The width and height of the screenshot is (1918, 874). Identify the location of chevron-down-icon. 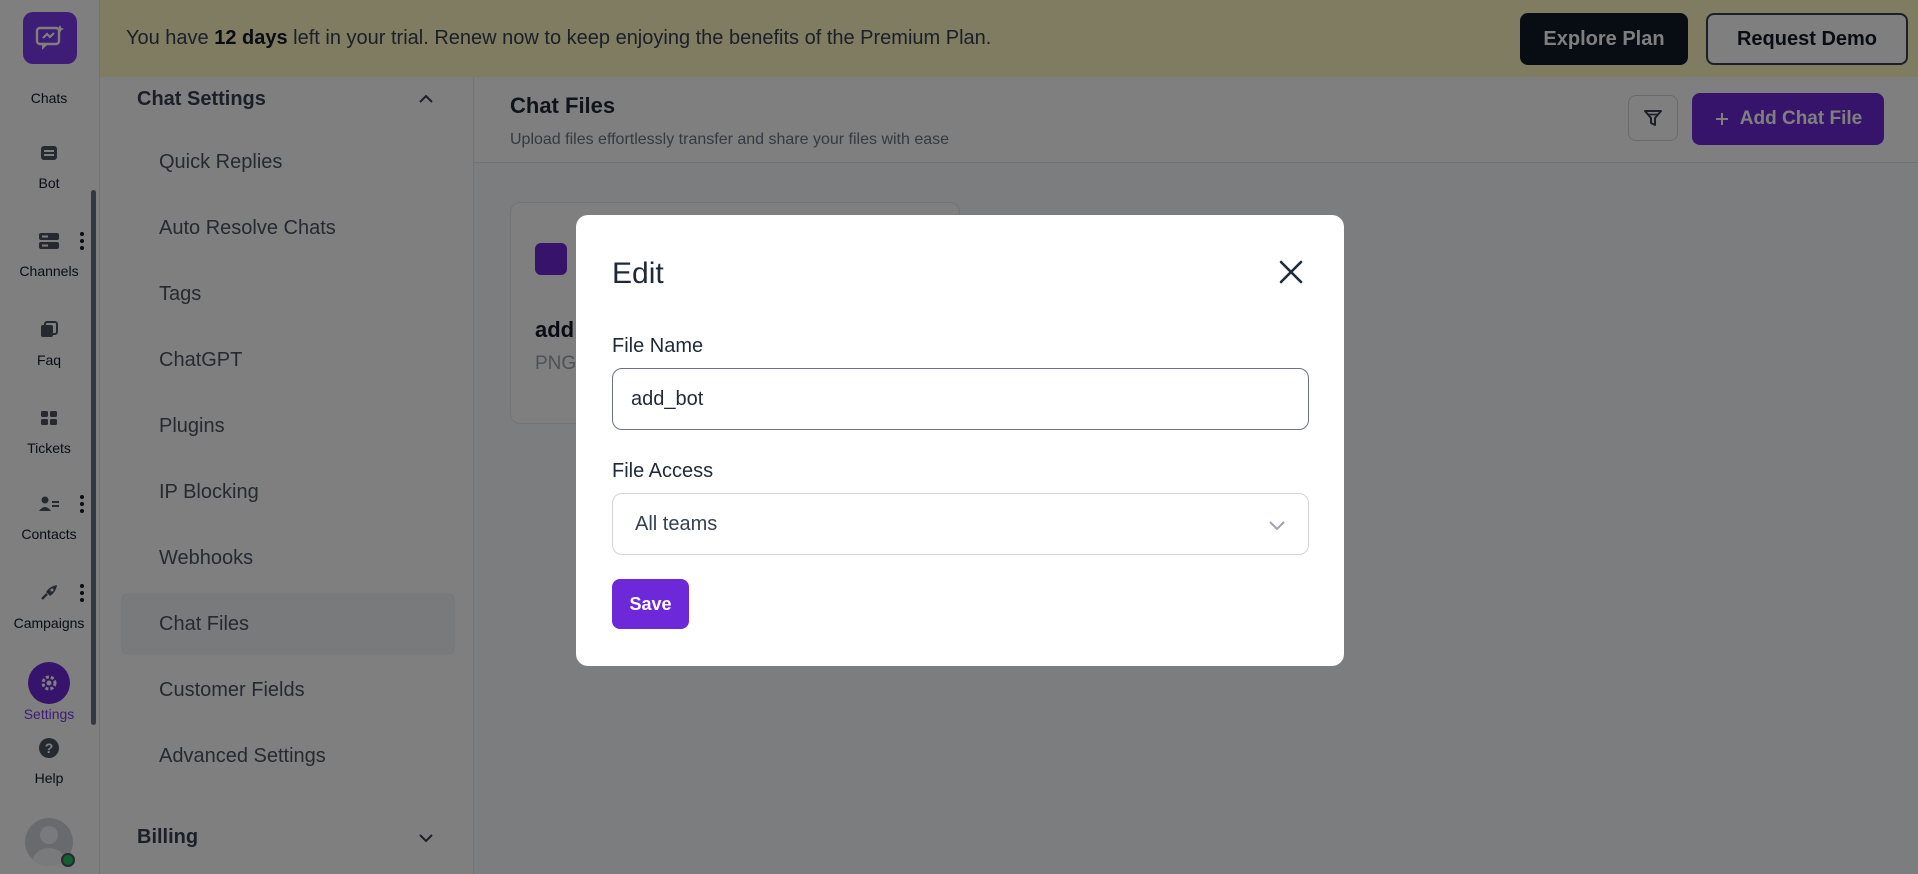
(1277, 526).